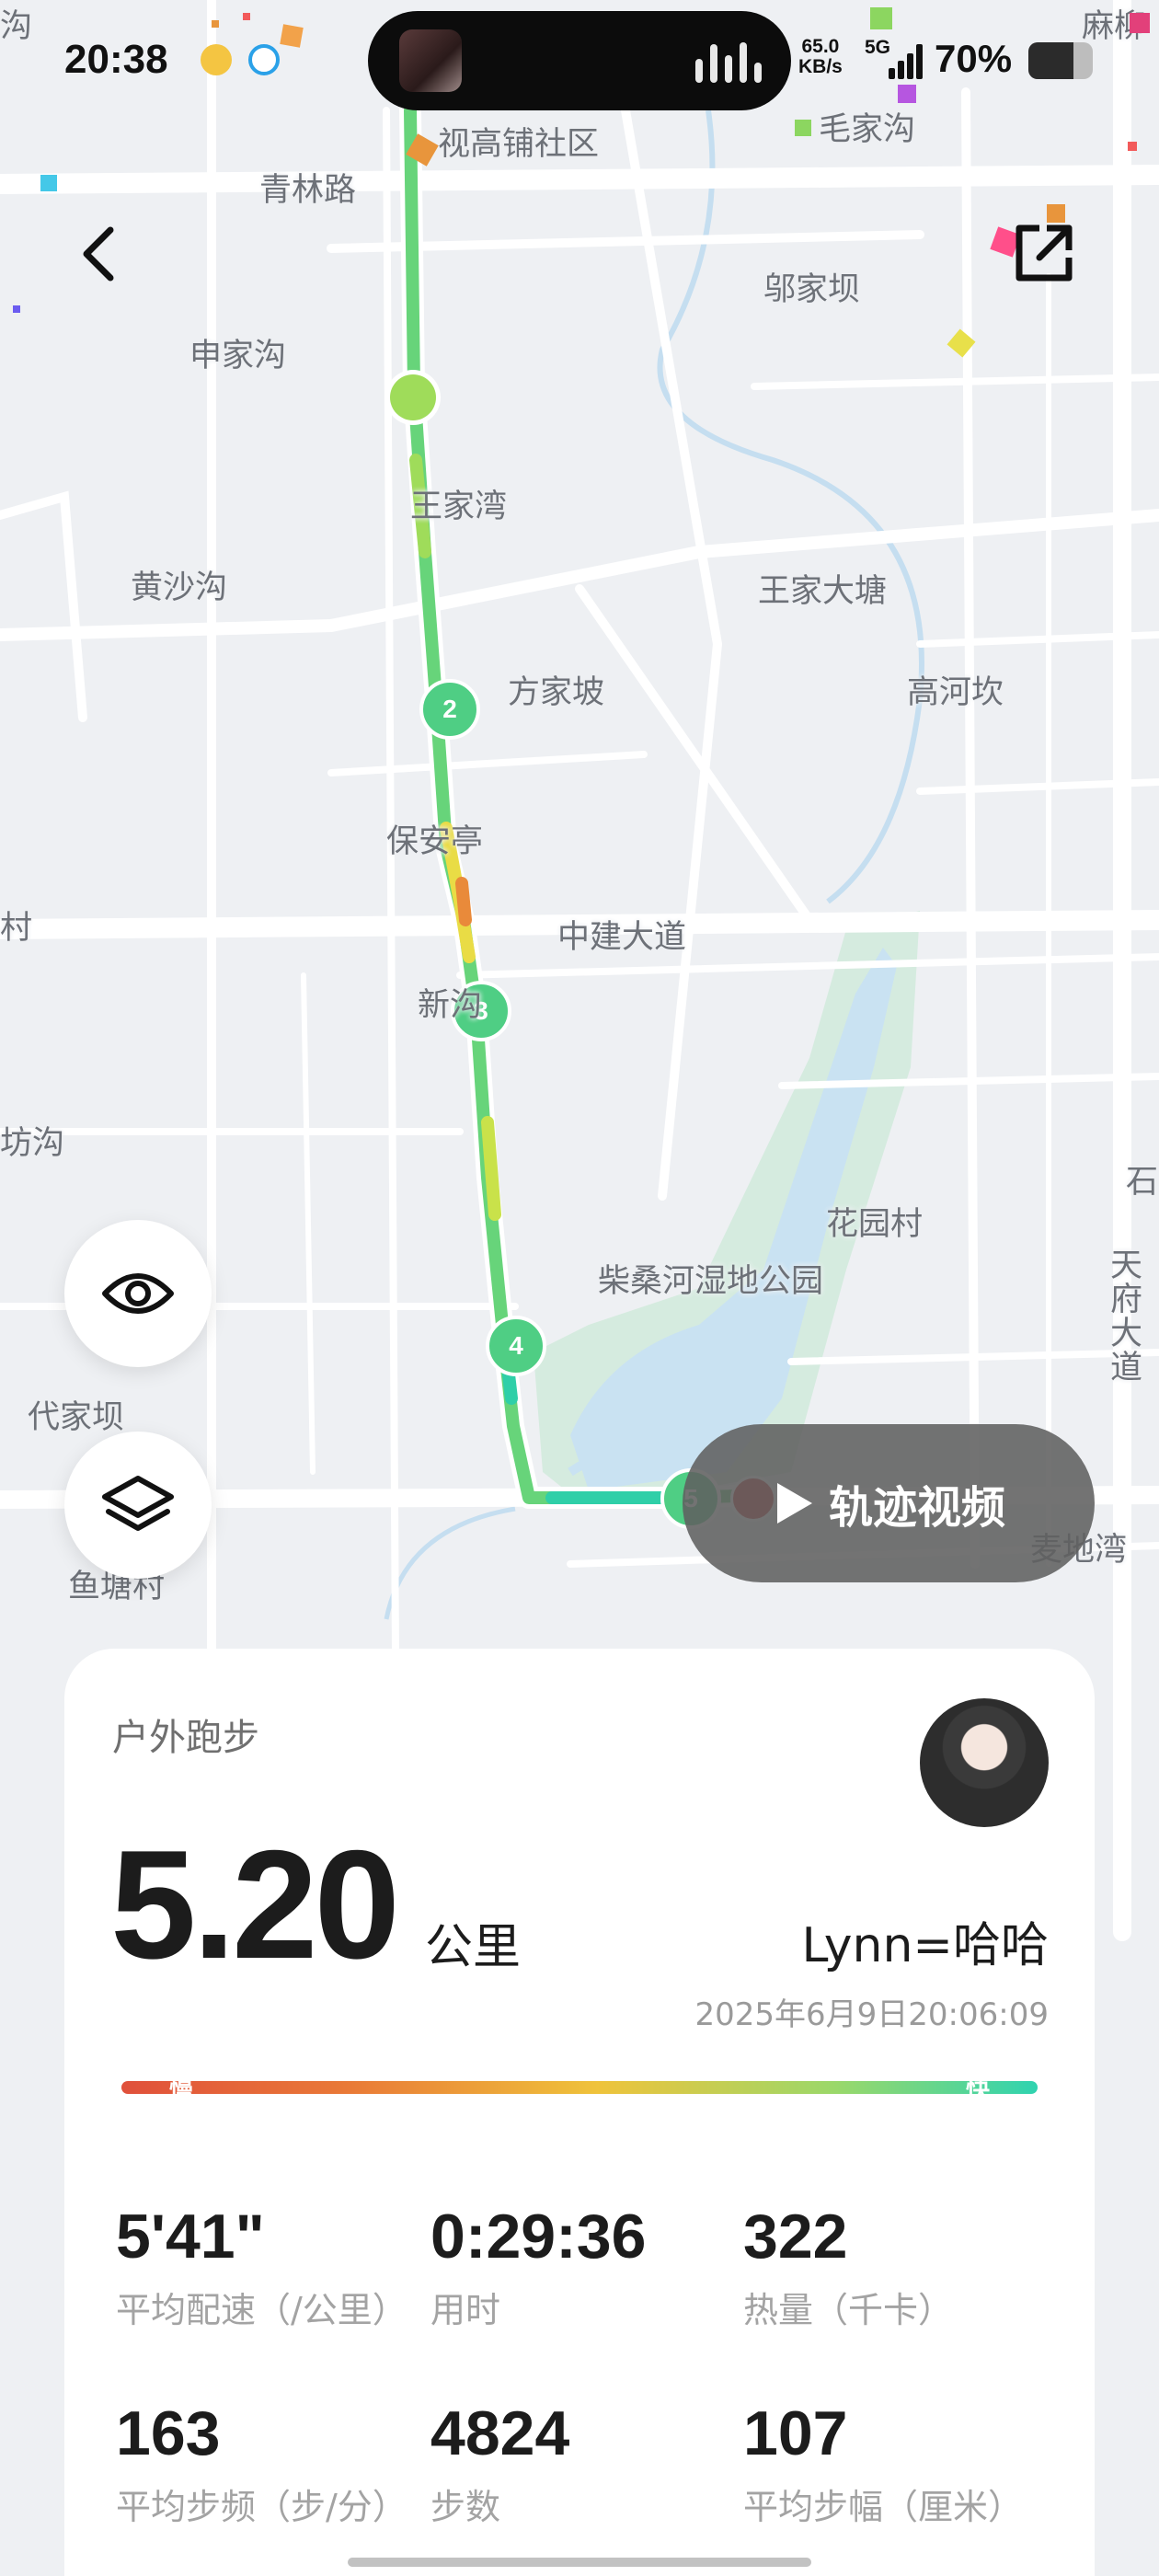  Describe the element at coordinates (465, 2310) in the screenshot. I see `stat-label: 用时` at that location.